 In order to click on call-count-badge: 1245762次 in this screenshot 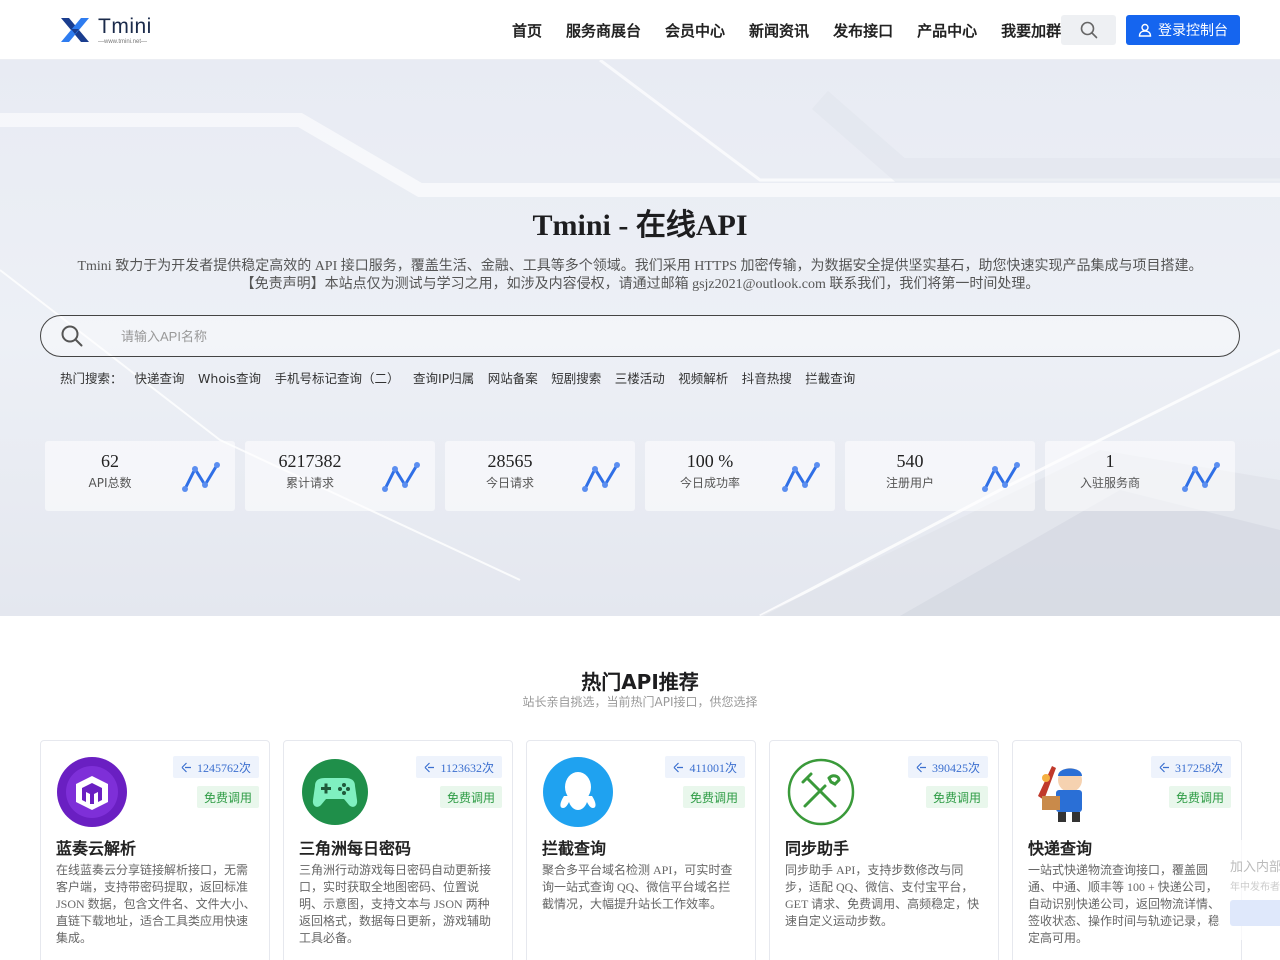, I will do `click(215, 767)`.